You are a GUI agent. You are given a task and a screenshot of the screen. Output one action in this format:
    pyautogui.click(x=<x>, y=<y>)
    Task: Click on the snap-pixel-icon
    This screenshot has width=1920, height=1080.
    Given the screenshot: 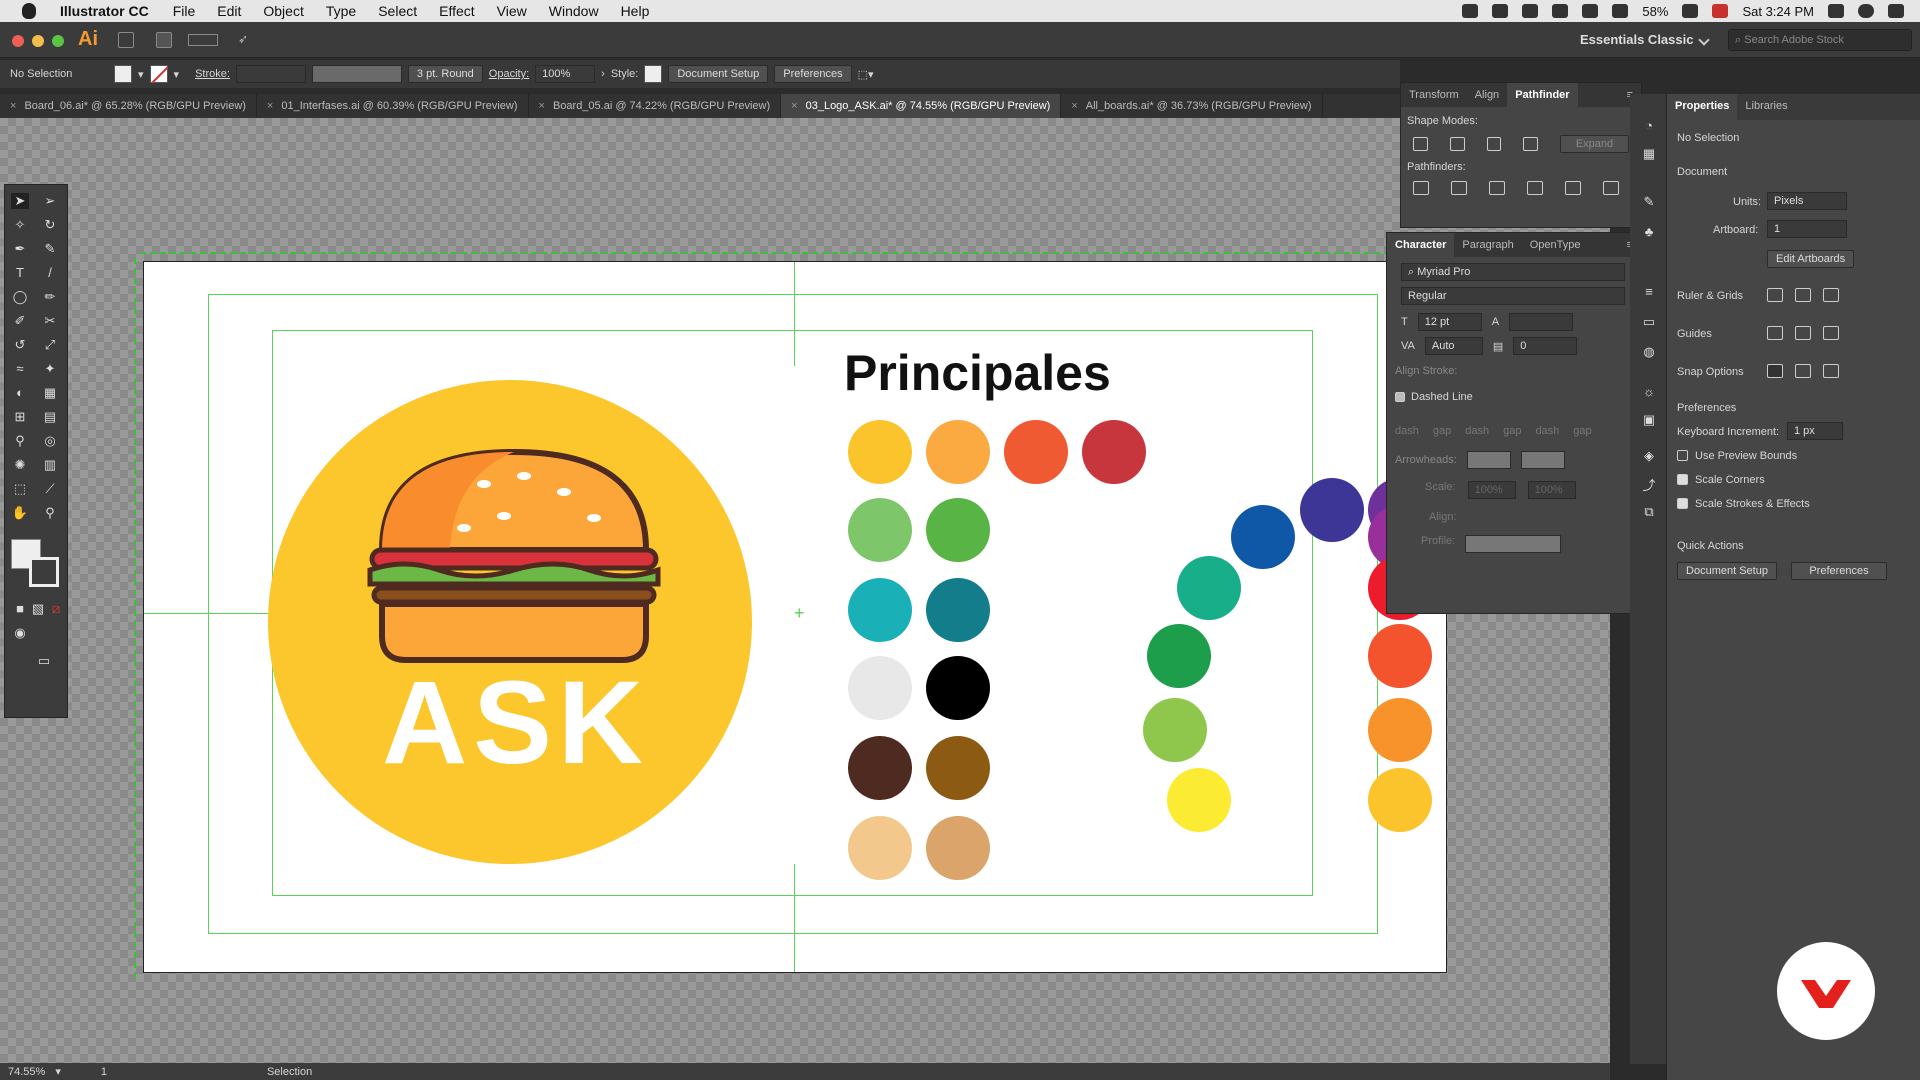 What is the action you would take?
    pyautogui.click(x=1803, y=371)
    